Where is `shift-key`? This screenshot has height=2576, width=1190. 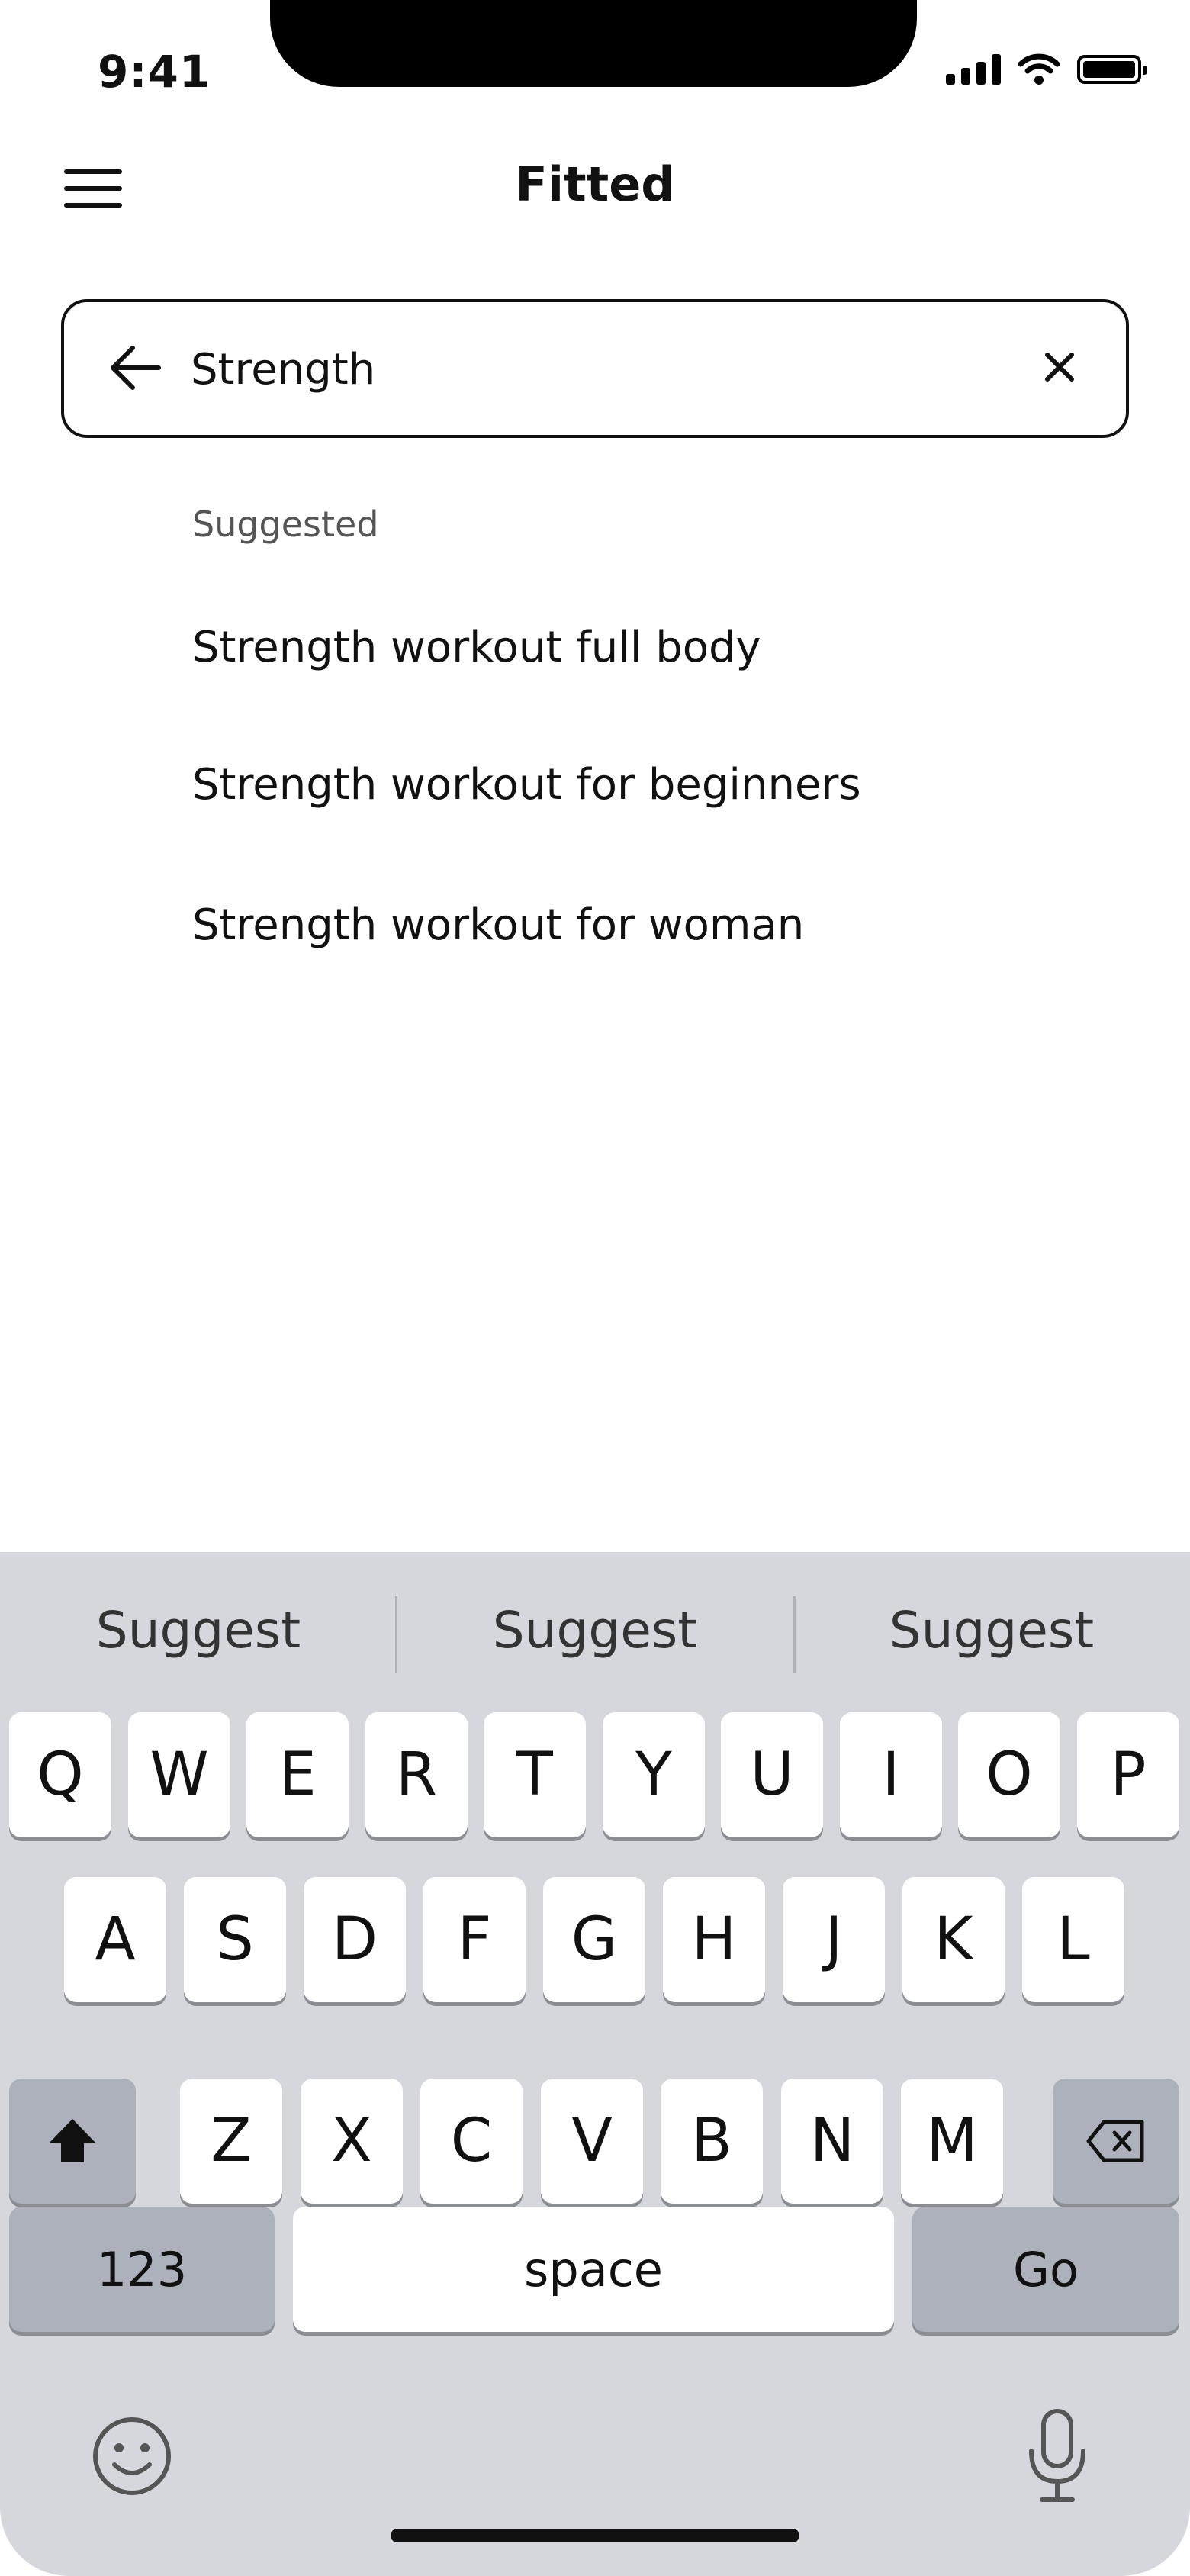
shift-key is located at coordinates (72, 2141).